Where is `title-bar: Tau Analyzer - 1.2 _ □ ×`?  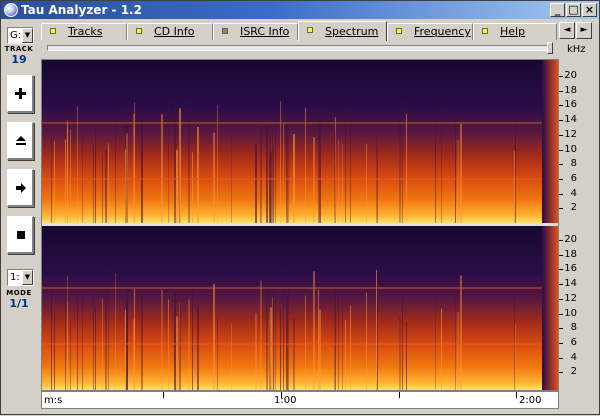 title-bar: Tau Analyzer - 1.2 _ □ × is located at coordinates (300, 10).